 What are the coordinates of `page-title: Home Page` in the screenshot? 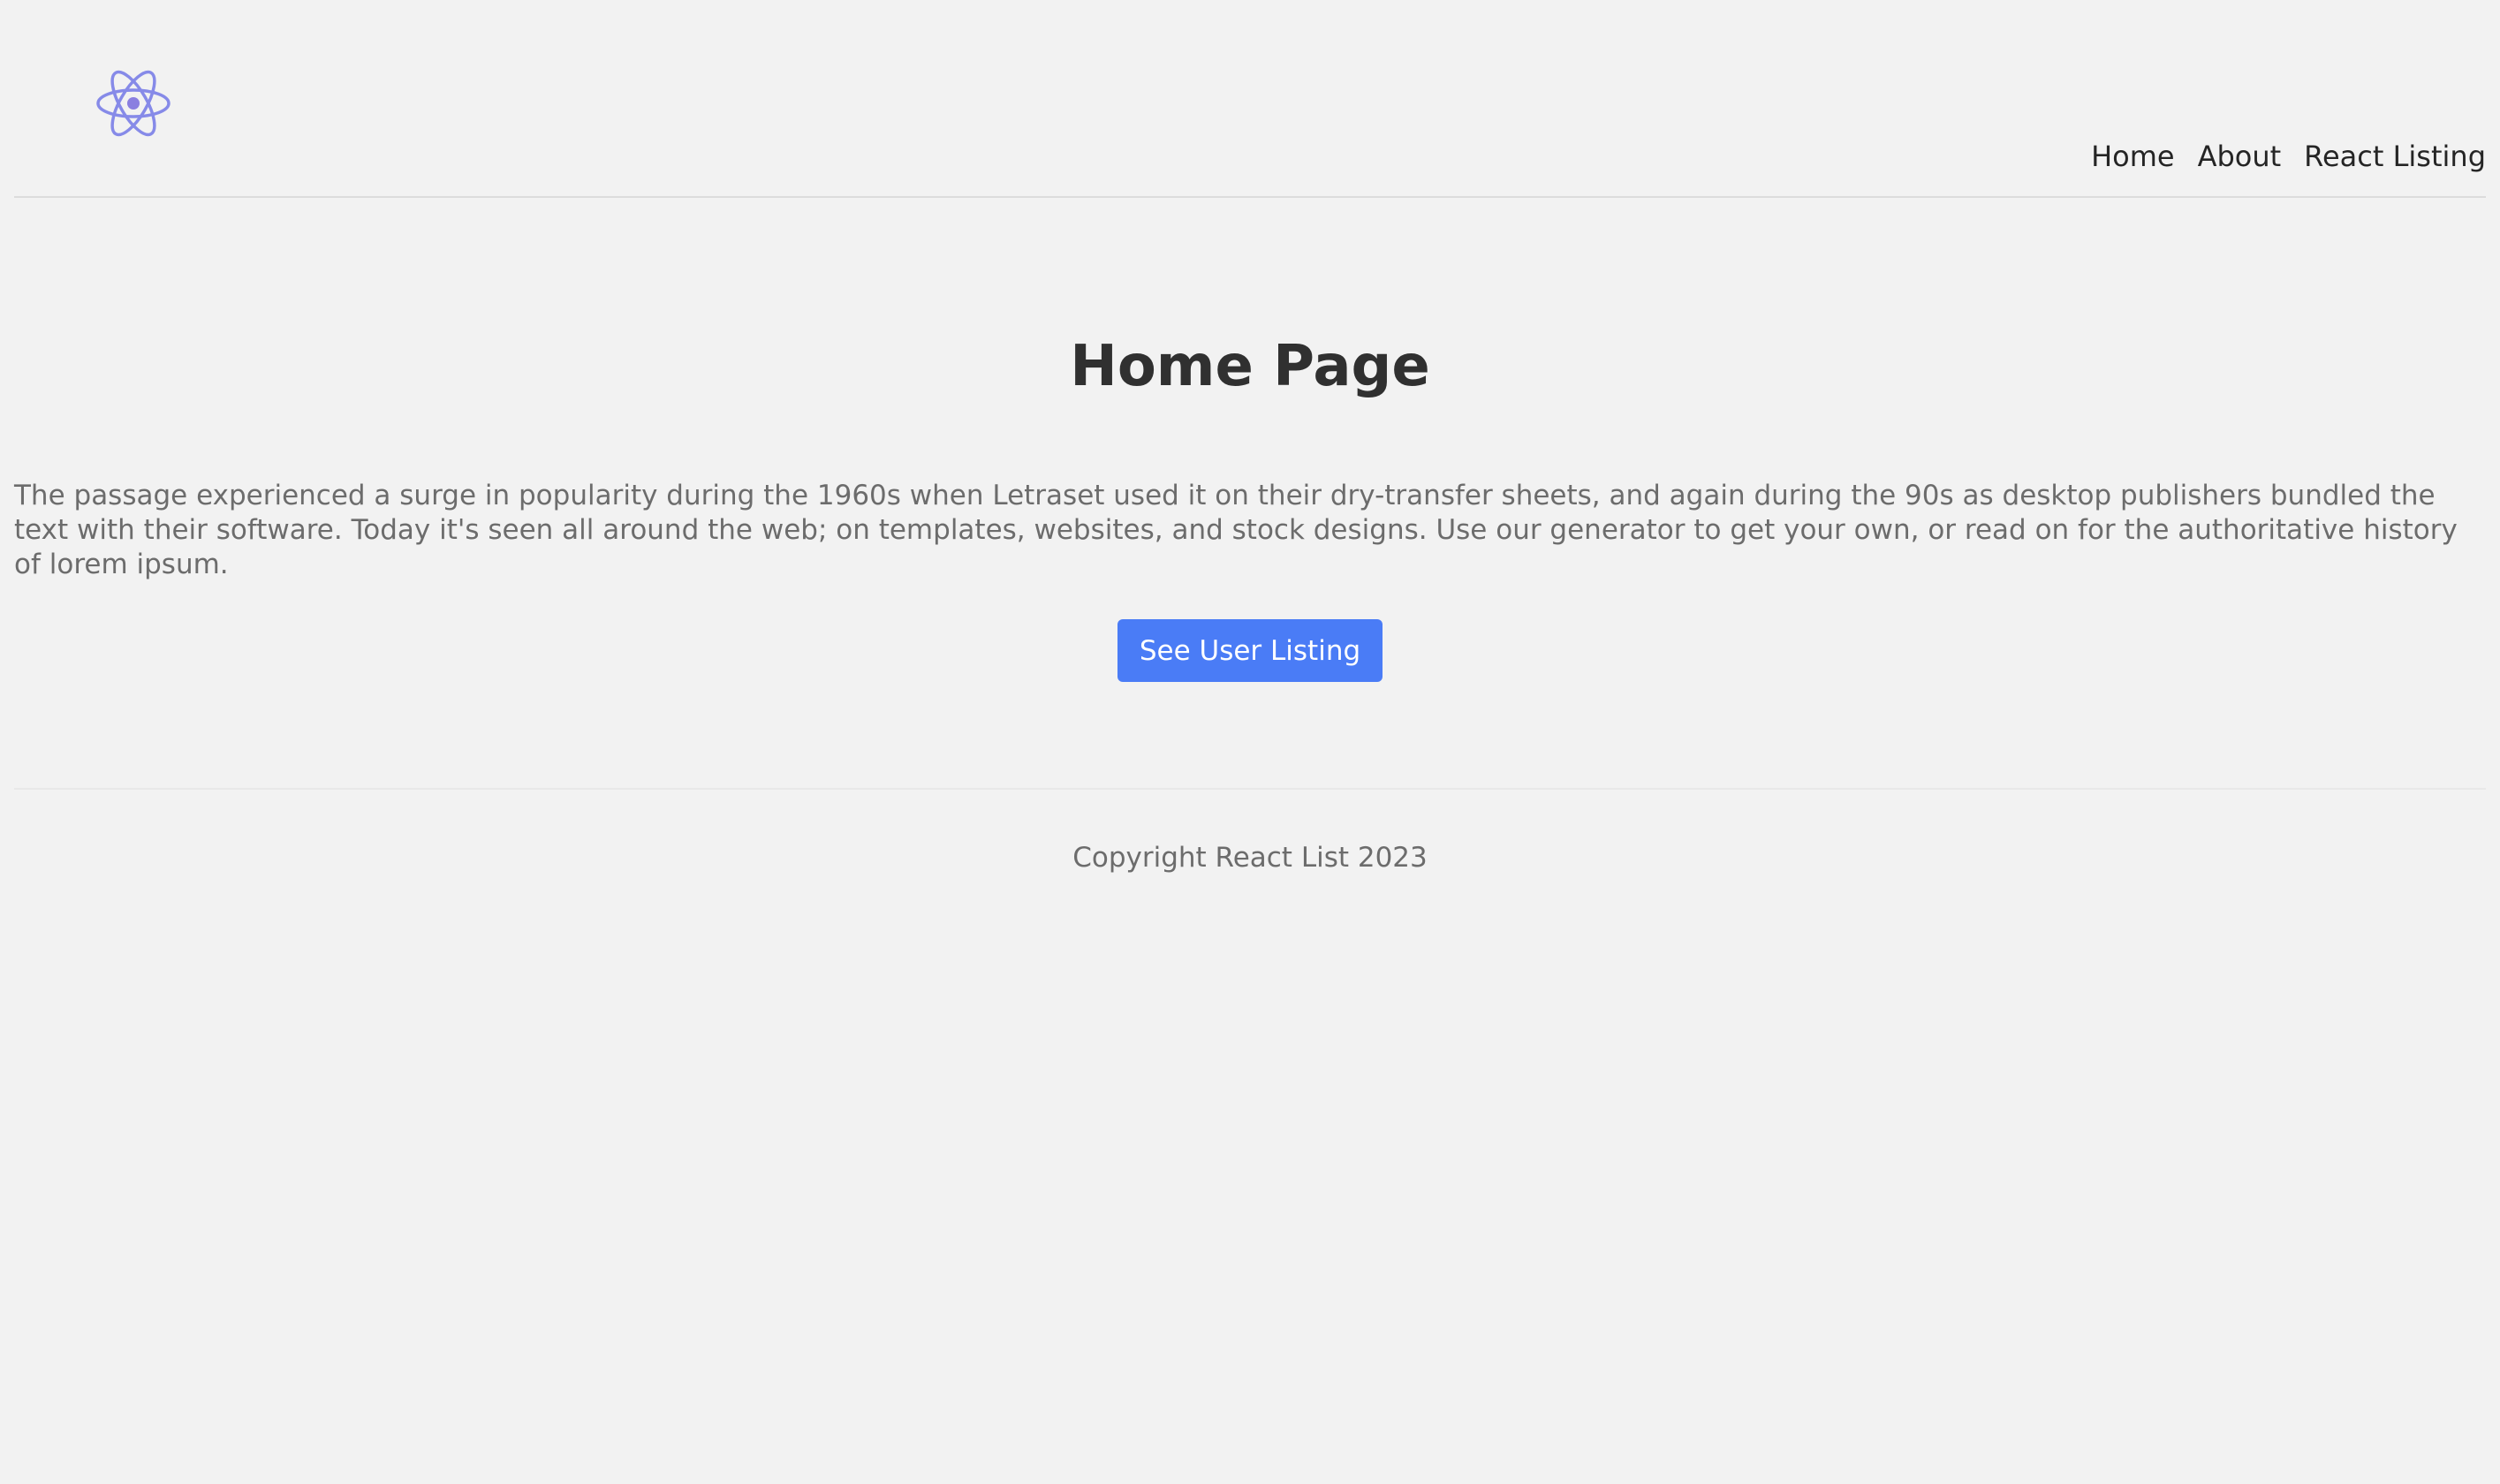 It's located at (1250, 366).